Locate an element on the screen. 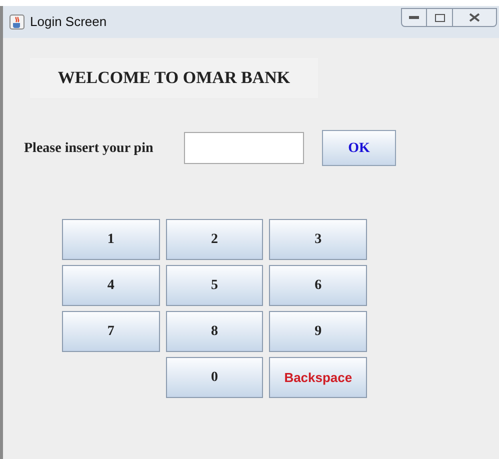 Image resolution: width=499 pixels, height=459 pixels. close-button is located at coordinates (475, 17).